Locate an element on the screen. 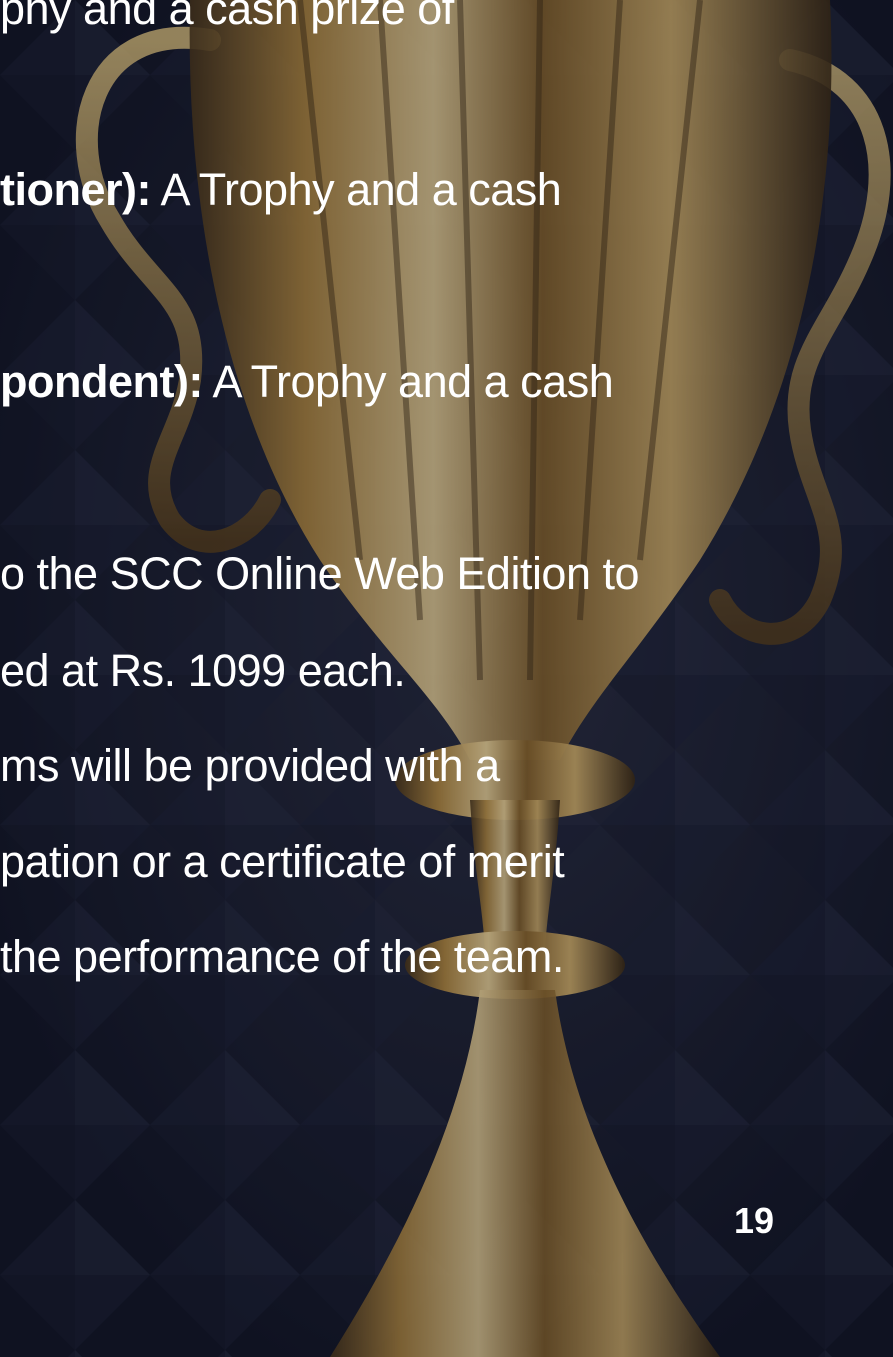 The image size is (893, 1357). body-text-line: ms will be provided with a is located at coordinates (250, 765).